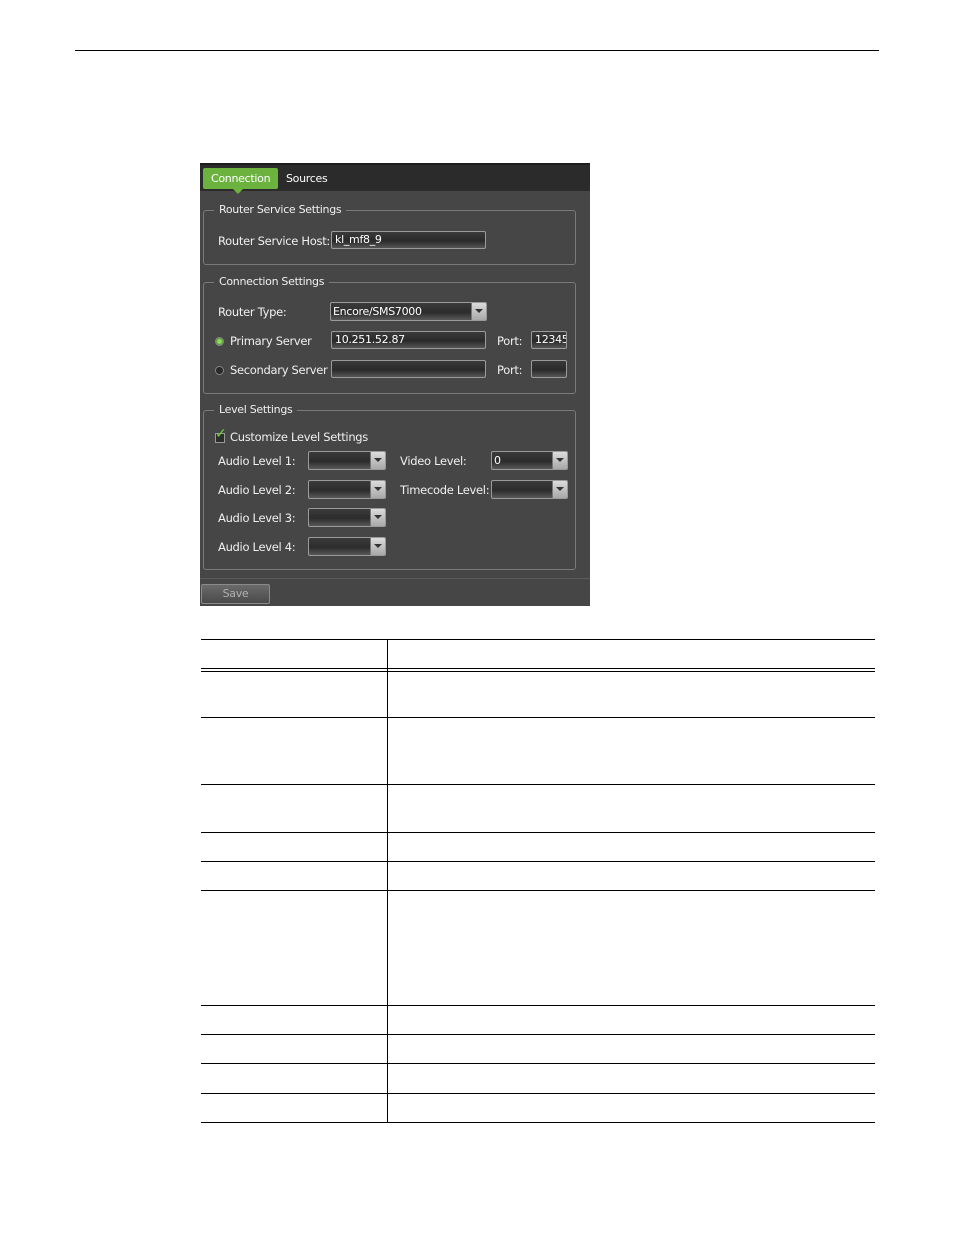  I want to click on audio-level-3-label: Audio Level 3:, so click(257, 518).